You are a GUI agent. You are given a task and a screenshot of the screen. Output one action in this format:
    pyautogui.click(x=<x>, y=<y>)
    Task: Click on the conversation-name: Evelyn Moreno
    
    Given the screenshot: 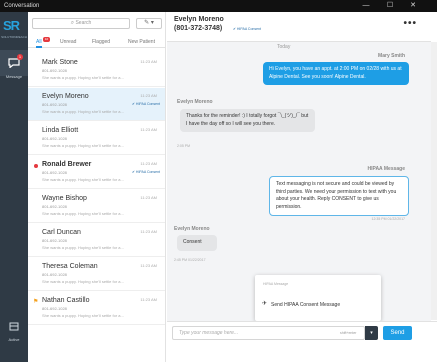 What is the action you would take?
    pyautogui.click(x=65, y=96)
    